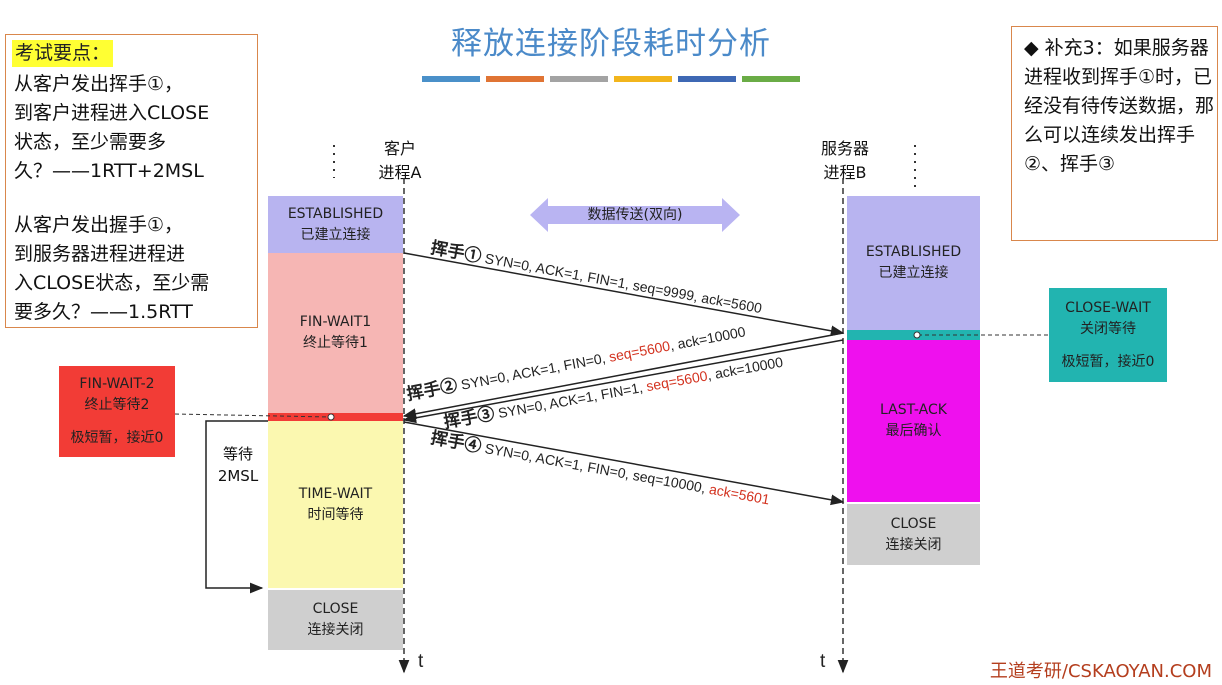  I want to click on close-wait-leader-dot, so click(917, 335).